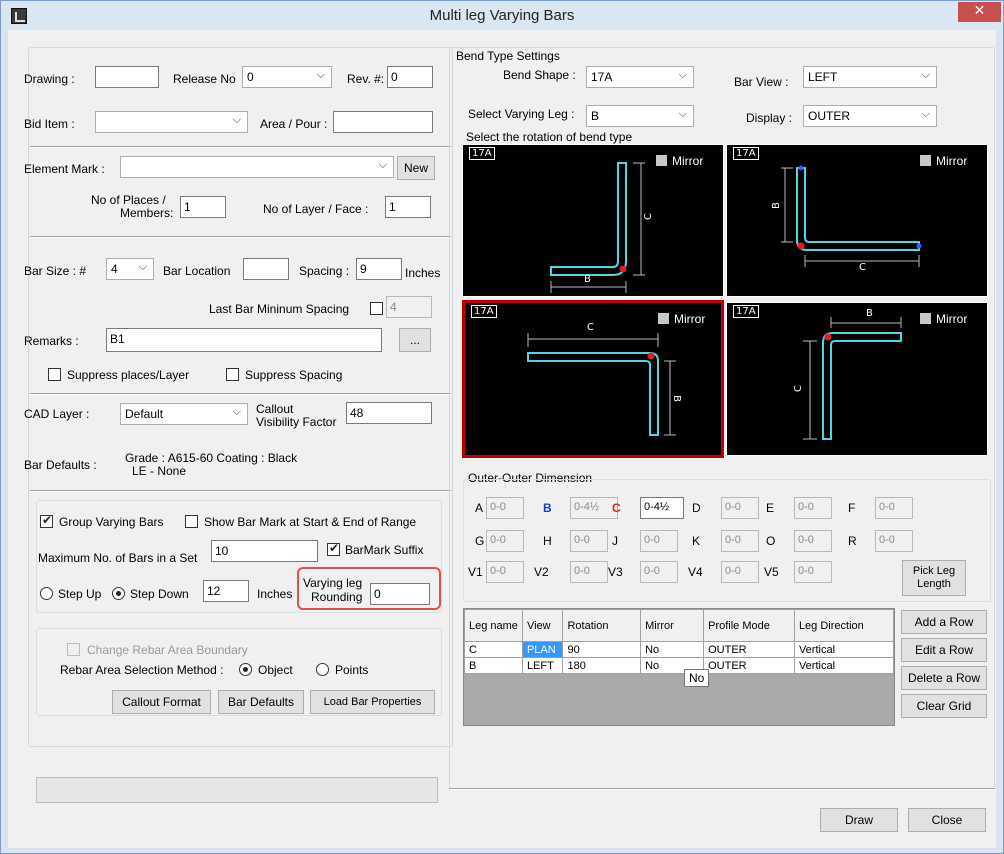 This screenshot has width=1004, height=854. Describe the element at coordinates (944, 650) in the screenshot. I see `edit-row-button: Edit a Row` at that location.